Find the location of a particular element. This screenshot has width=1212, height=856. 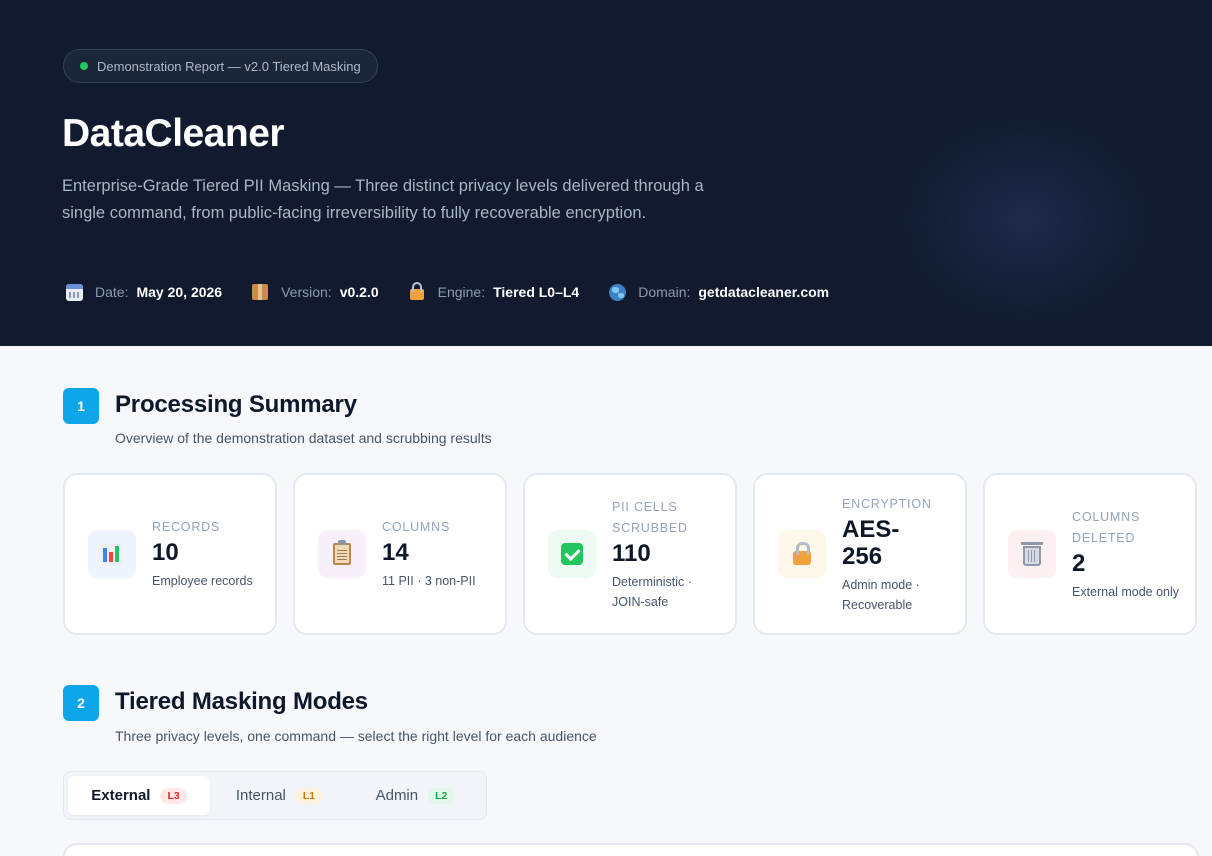

mode-panel is located at coordinates (631, 849).